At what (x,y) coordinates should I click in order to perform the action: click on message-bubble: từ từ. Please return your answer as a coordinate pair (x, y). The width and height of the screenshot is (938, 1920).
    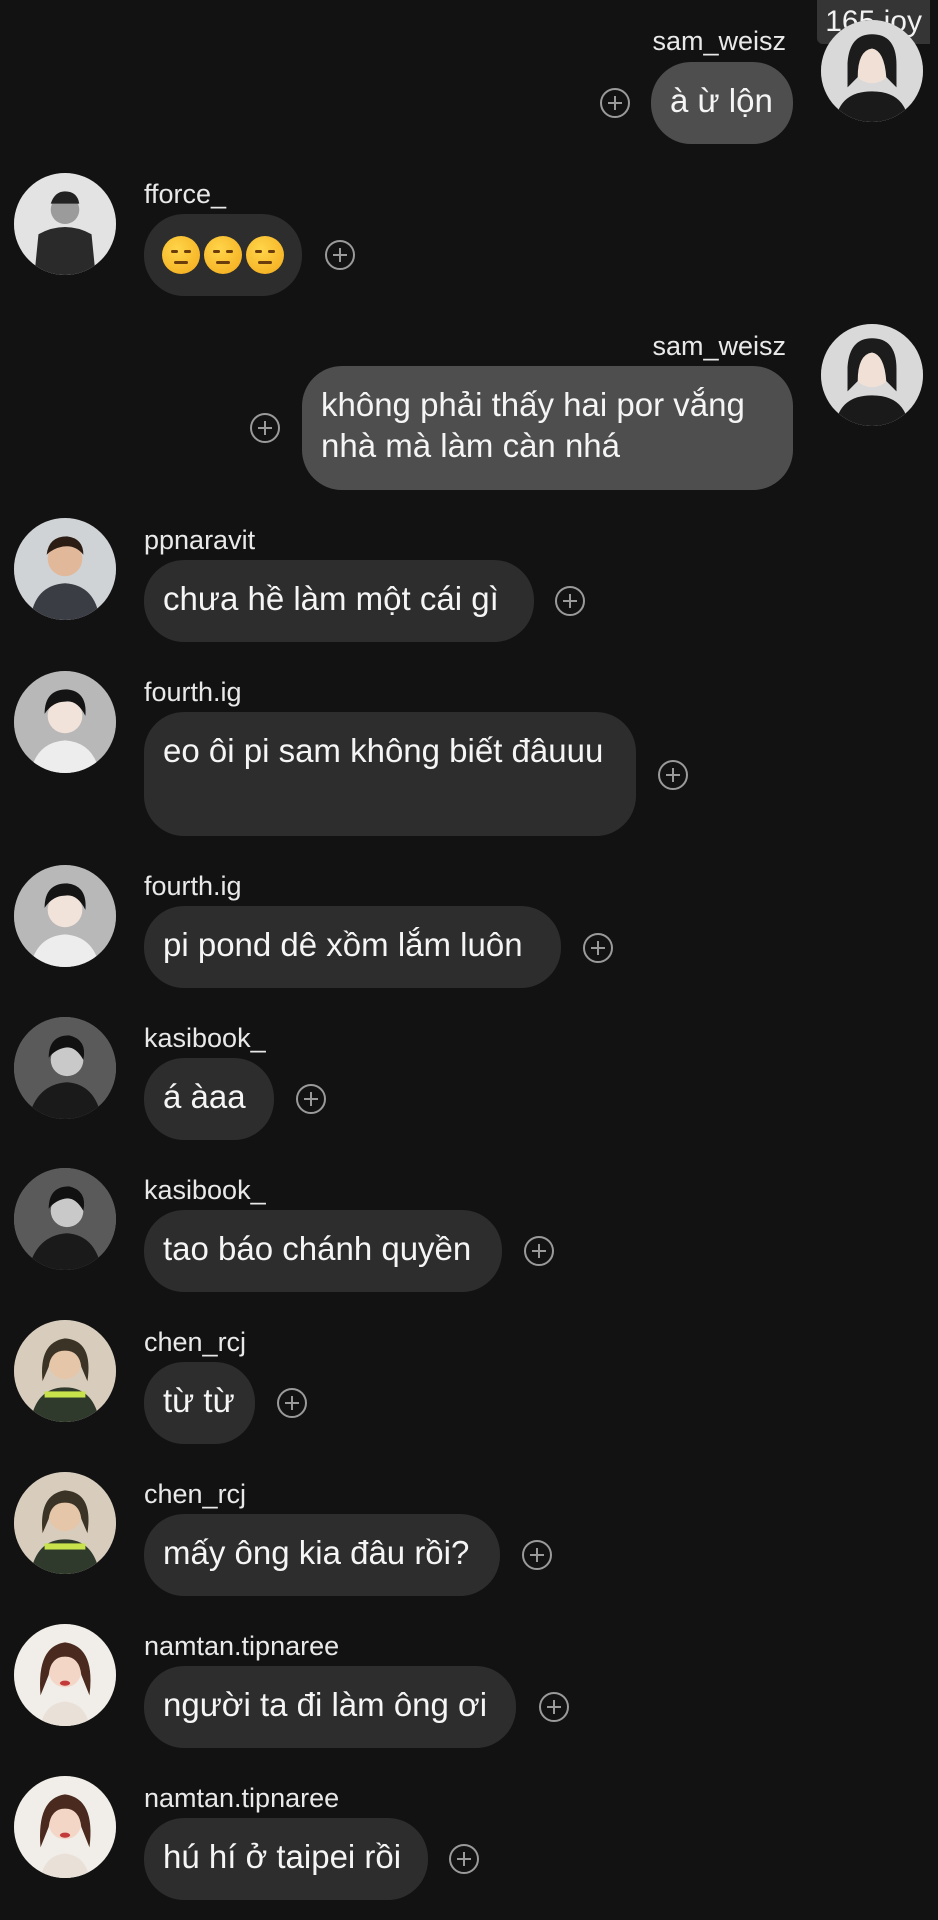
    Looking at the image, I should click on (199, 1403).